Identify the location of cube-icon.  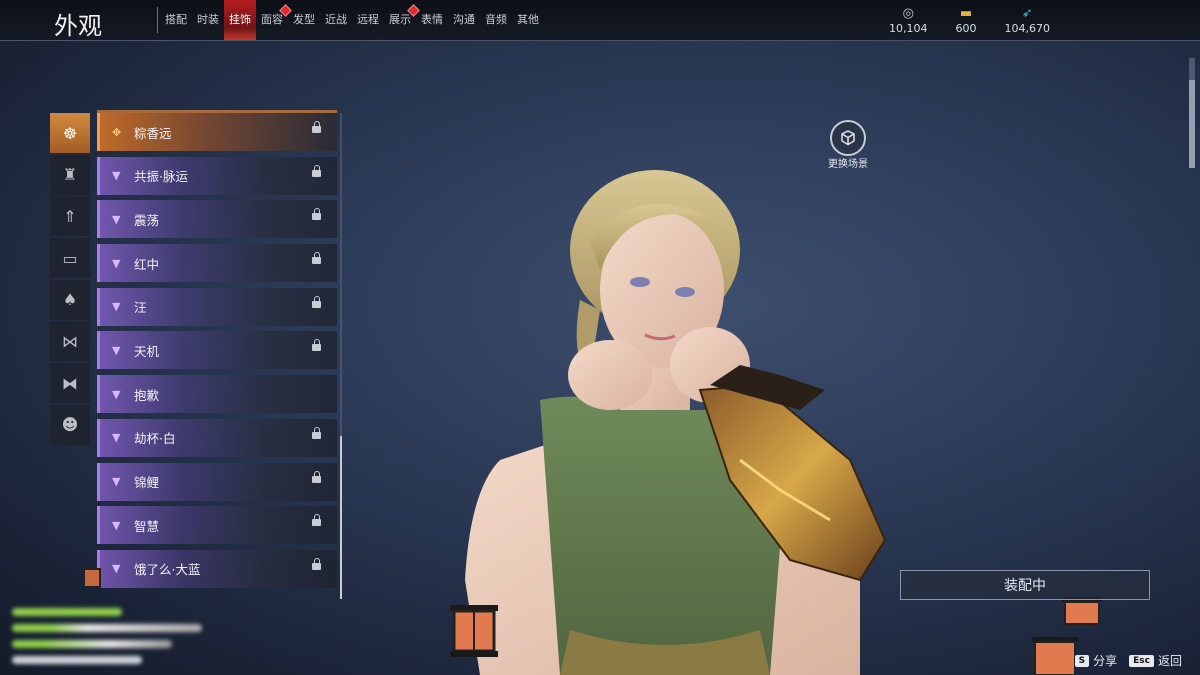
(848, 138).